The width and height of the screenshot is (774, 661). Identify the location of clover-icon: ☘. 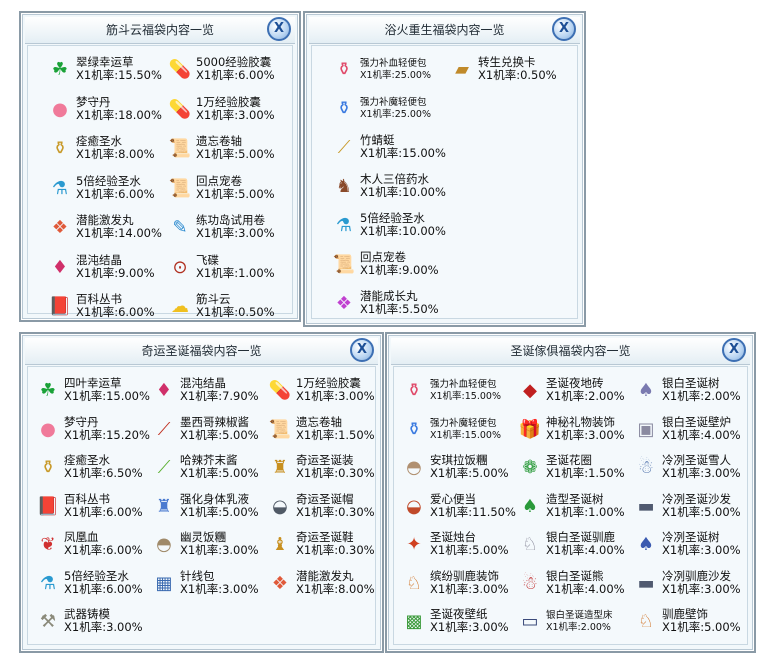
(60, 69).